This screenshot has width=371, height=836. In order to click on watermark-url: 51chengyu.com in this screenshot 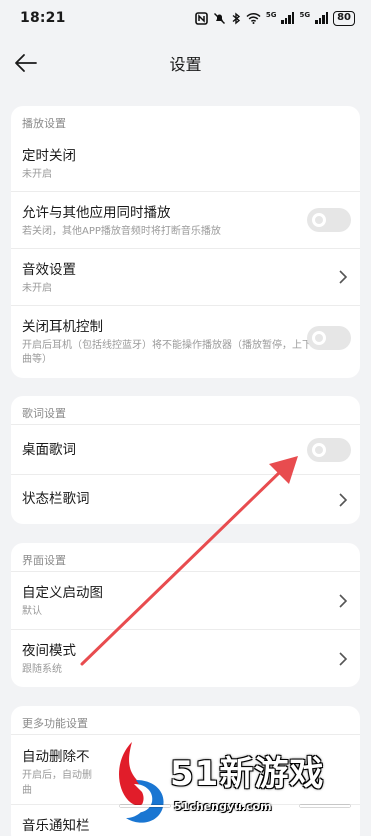, I will do `click(223, 806)`.